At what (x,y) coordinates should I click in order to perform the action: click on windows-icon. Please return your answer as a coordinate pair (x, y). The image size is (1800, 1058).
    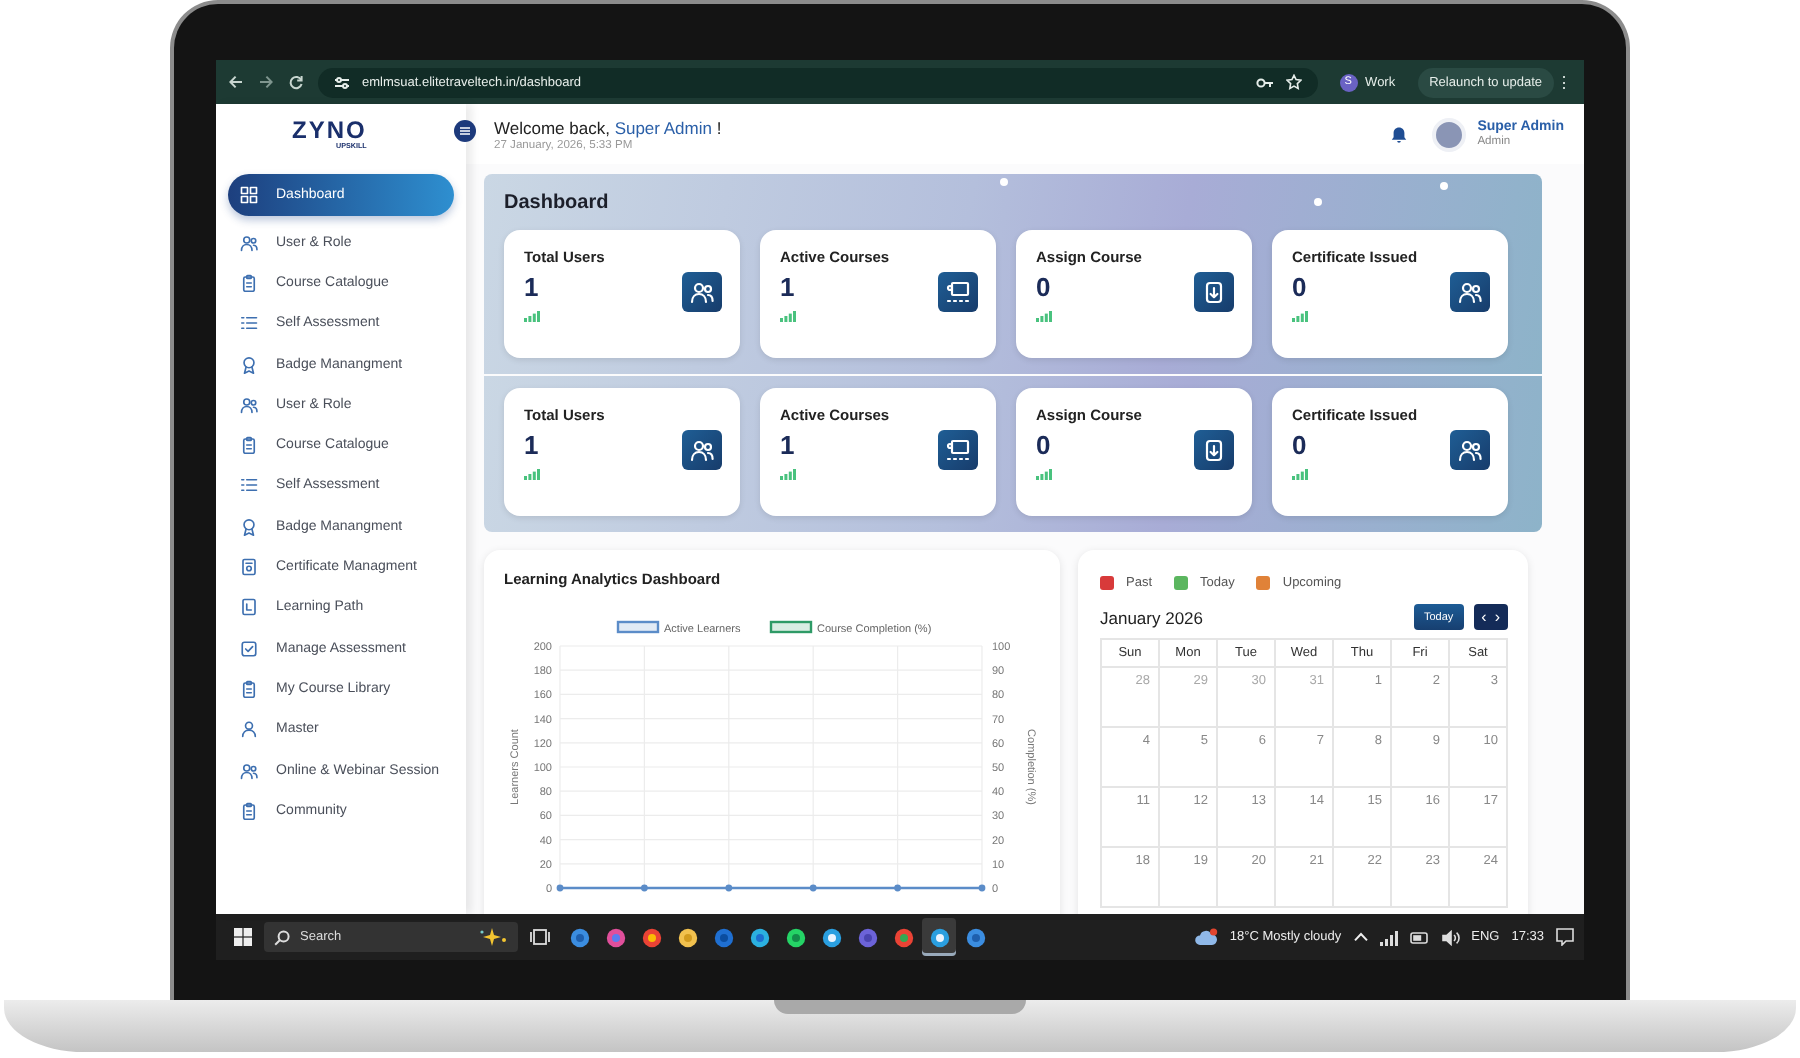
    Looking at the image, I should click on (243, 937).